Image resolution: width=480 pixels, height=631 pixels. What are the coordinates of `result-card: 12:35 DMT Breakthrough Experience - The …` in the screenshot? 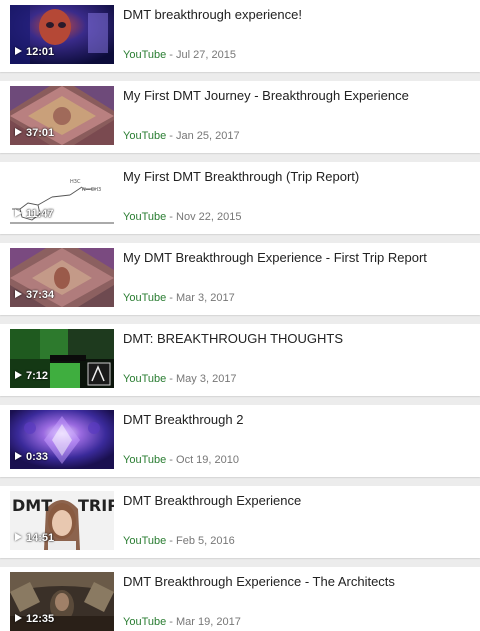 It's located at (240, 599).